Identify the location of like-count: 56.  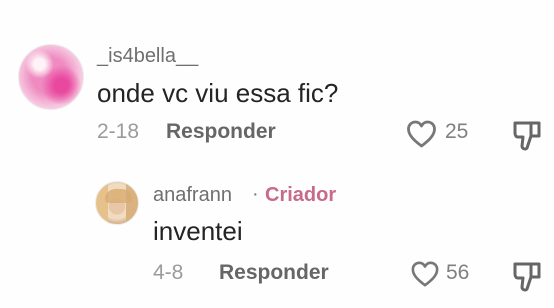
(458, 272).